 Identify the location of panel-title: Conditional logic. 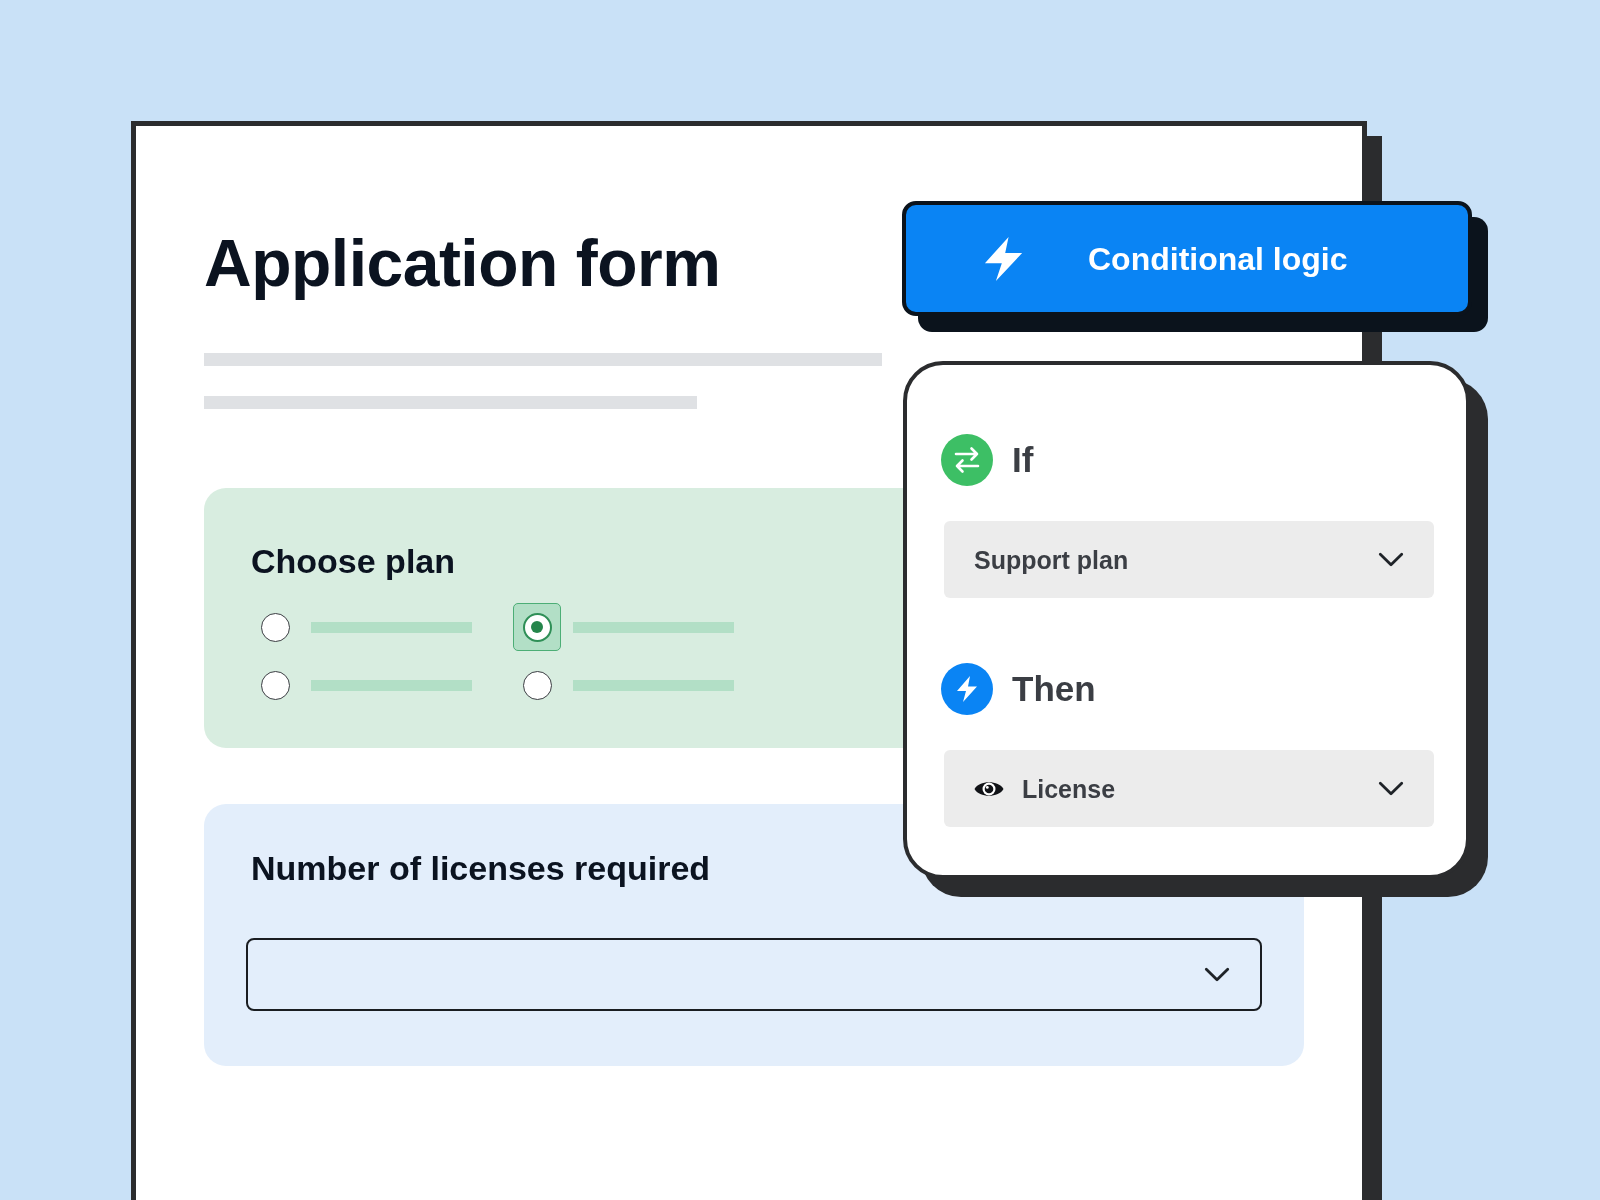
(1218, 259).